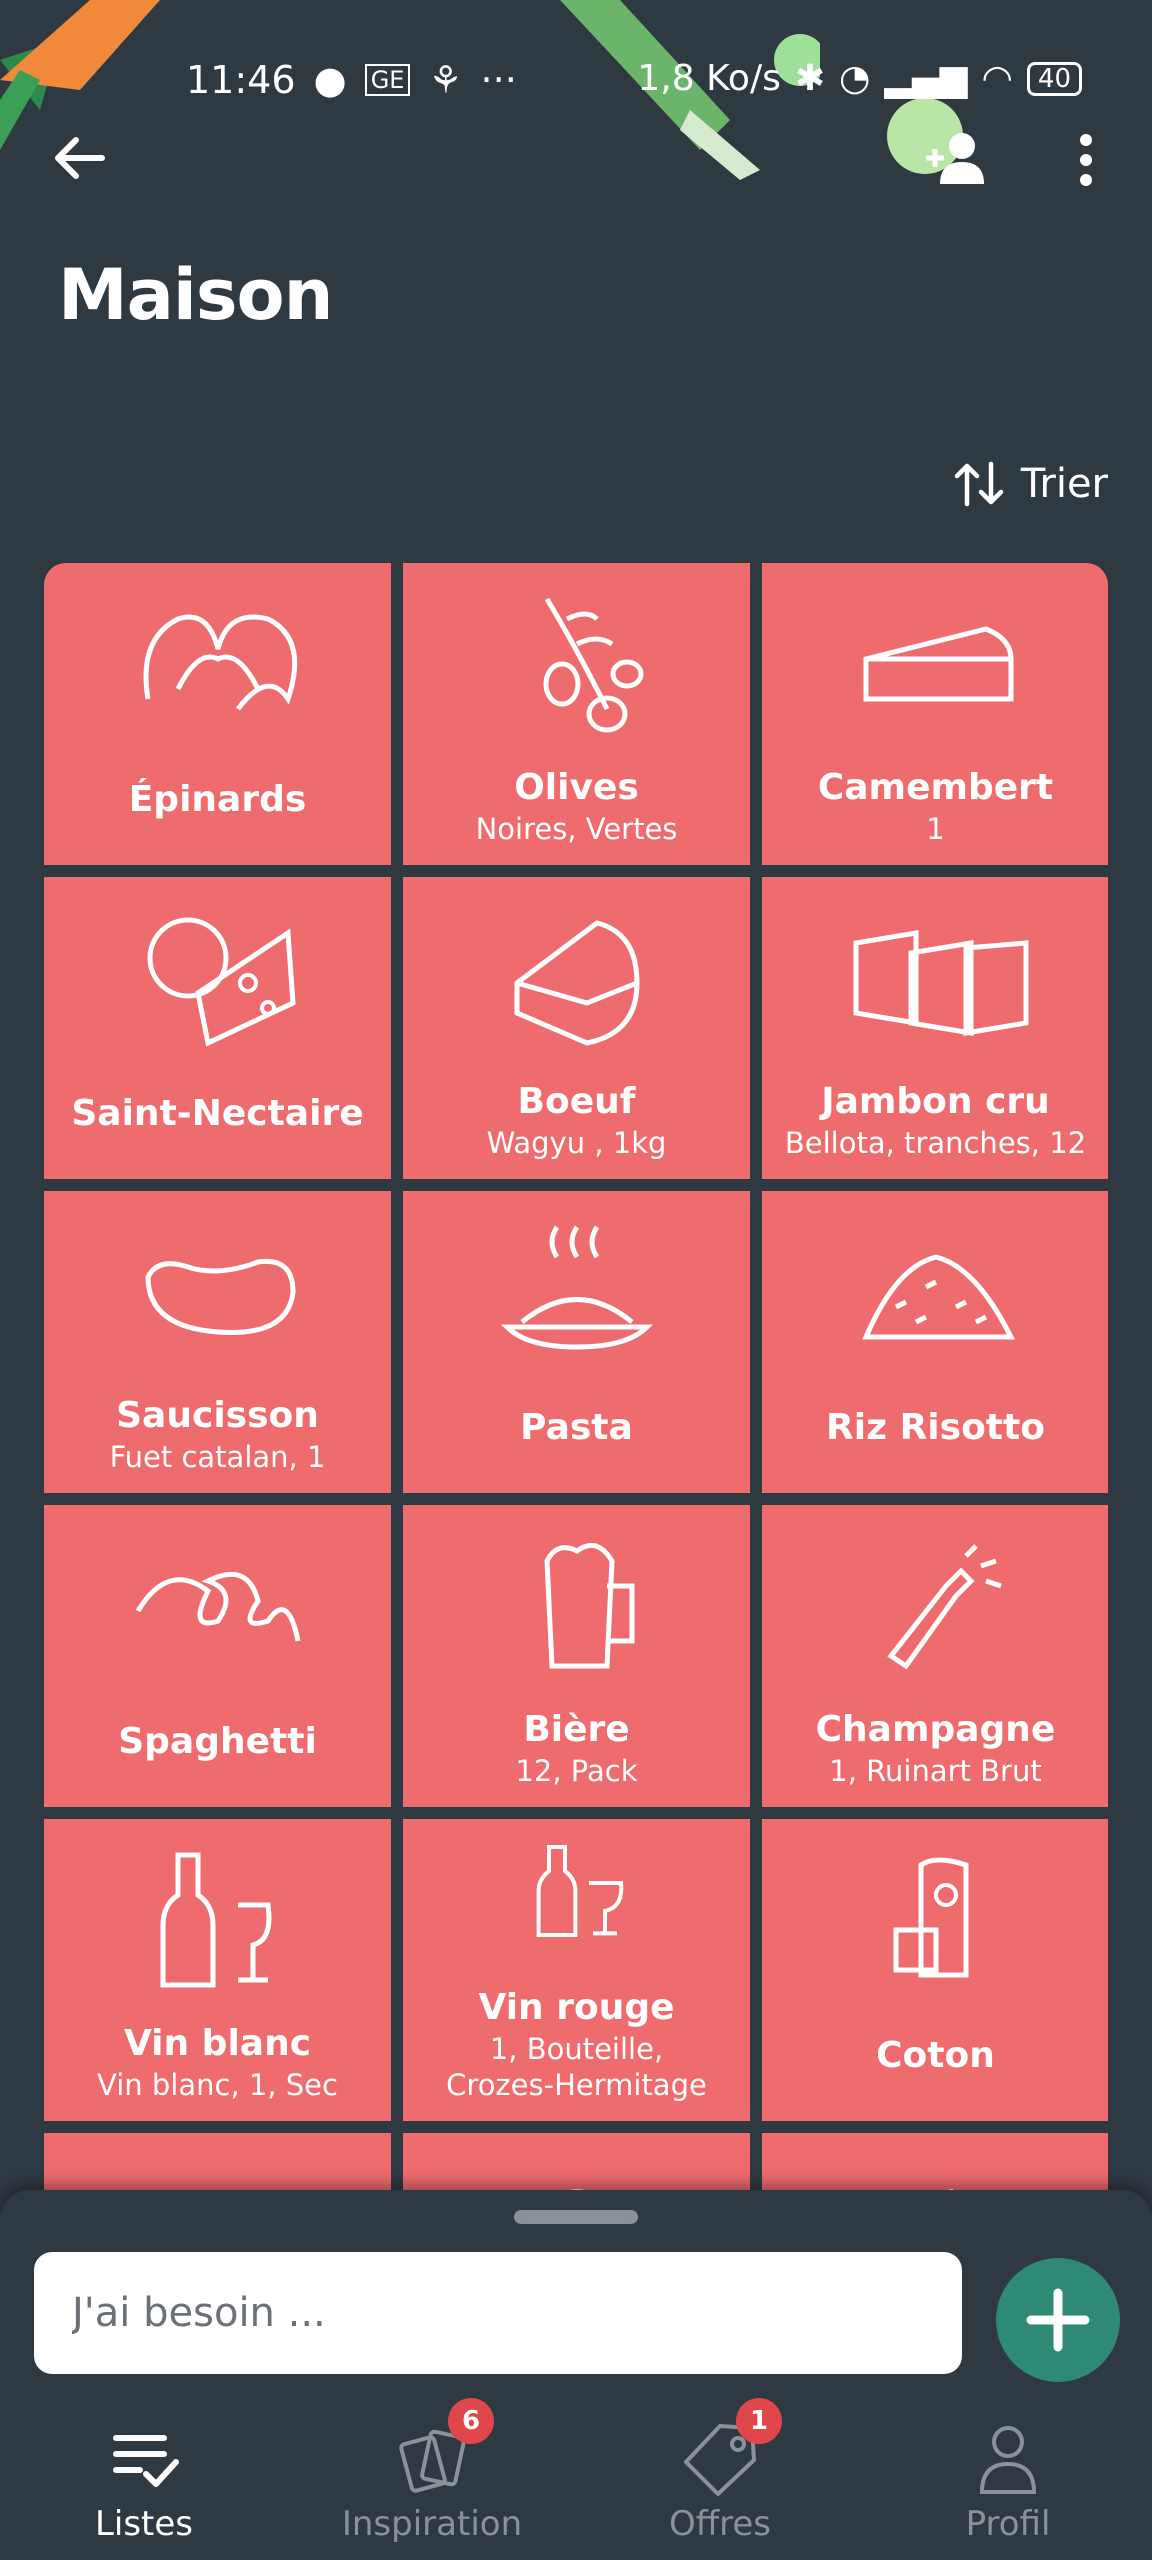 The width and height of the screenshot is (1152, 2560). What do you see at coordinates (731, 2448) in the screenshot?
I see `tag-icon: 1` at bounding box center [731, 2448].